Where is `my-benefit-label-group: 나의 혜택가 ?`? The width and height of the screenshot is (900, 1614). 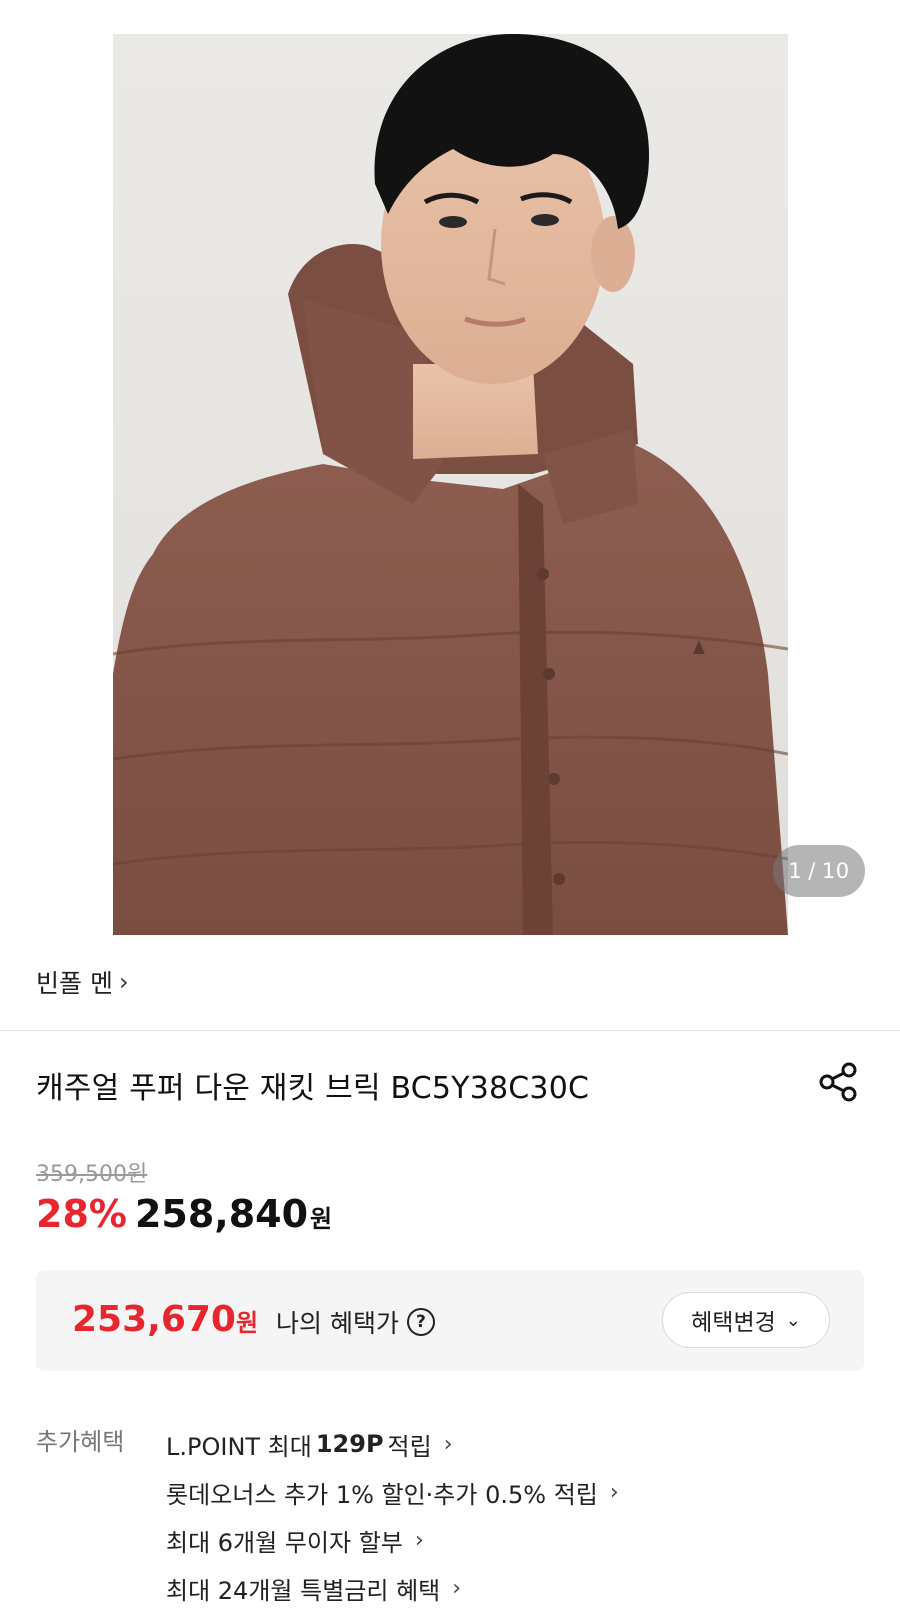
my-benefit-label-group: 나의 혜택가 ? is located at coordinates (355, 1322).